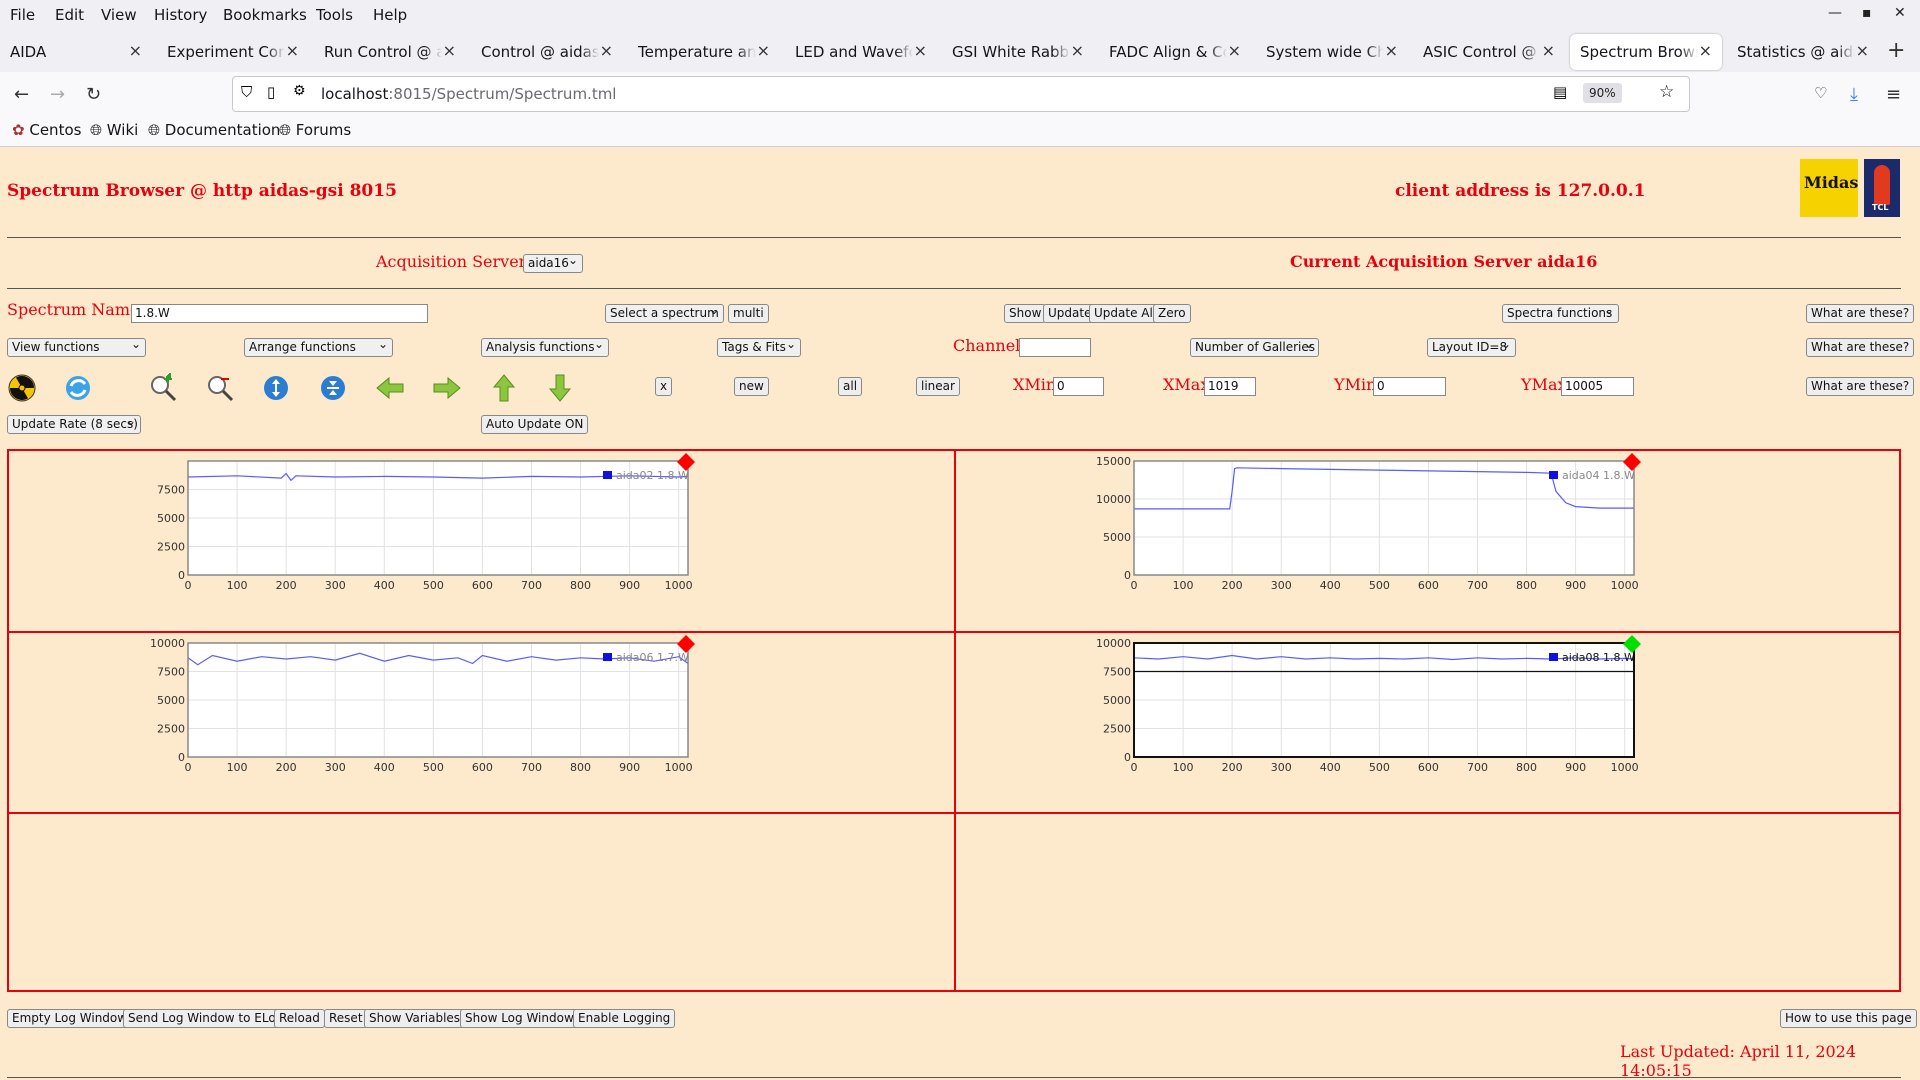 Image resolution: width=1920 pixels, height=1080 pixels. What do you see at coordinates (390, 52) in the screenshot?
I see `tab-2: Run Control @ aidas-gsi×` at bounding box center [390, 52].